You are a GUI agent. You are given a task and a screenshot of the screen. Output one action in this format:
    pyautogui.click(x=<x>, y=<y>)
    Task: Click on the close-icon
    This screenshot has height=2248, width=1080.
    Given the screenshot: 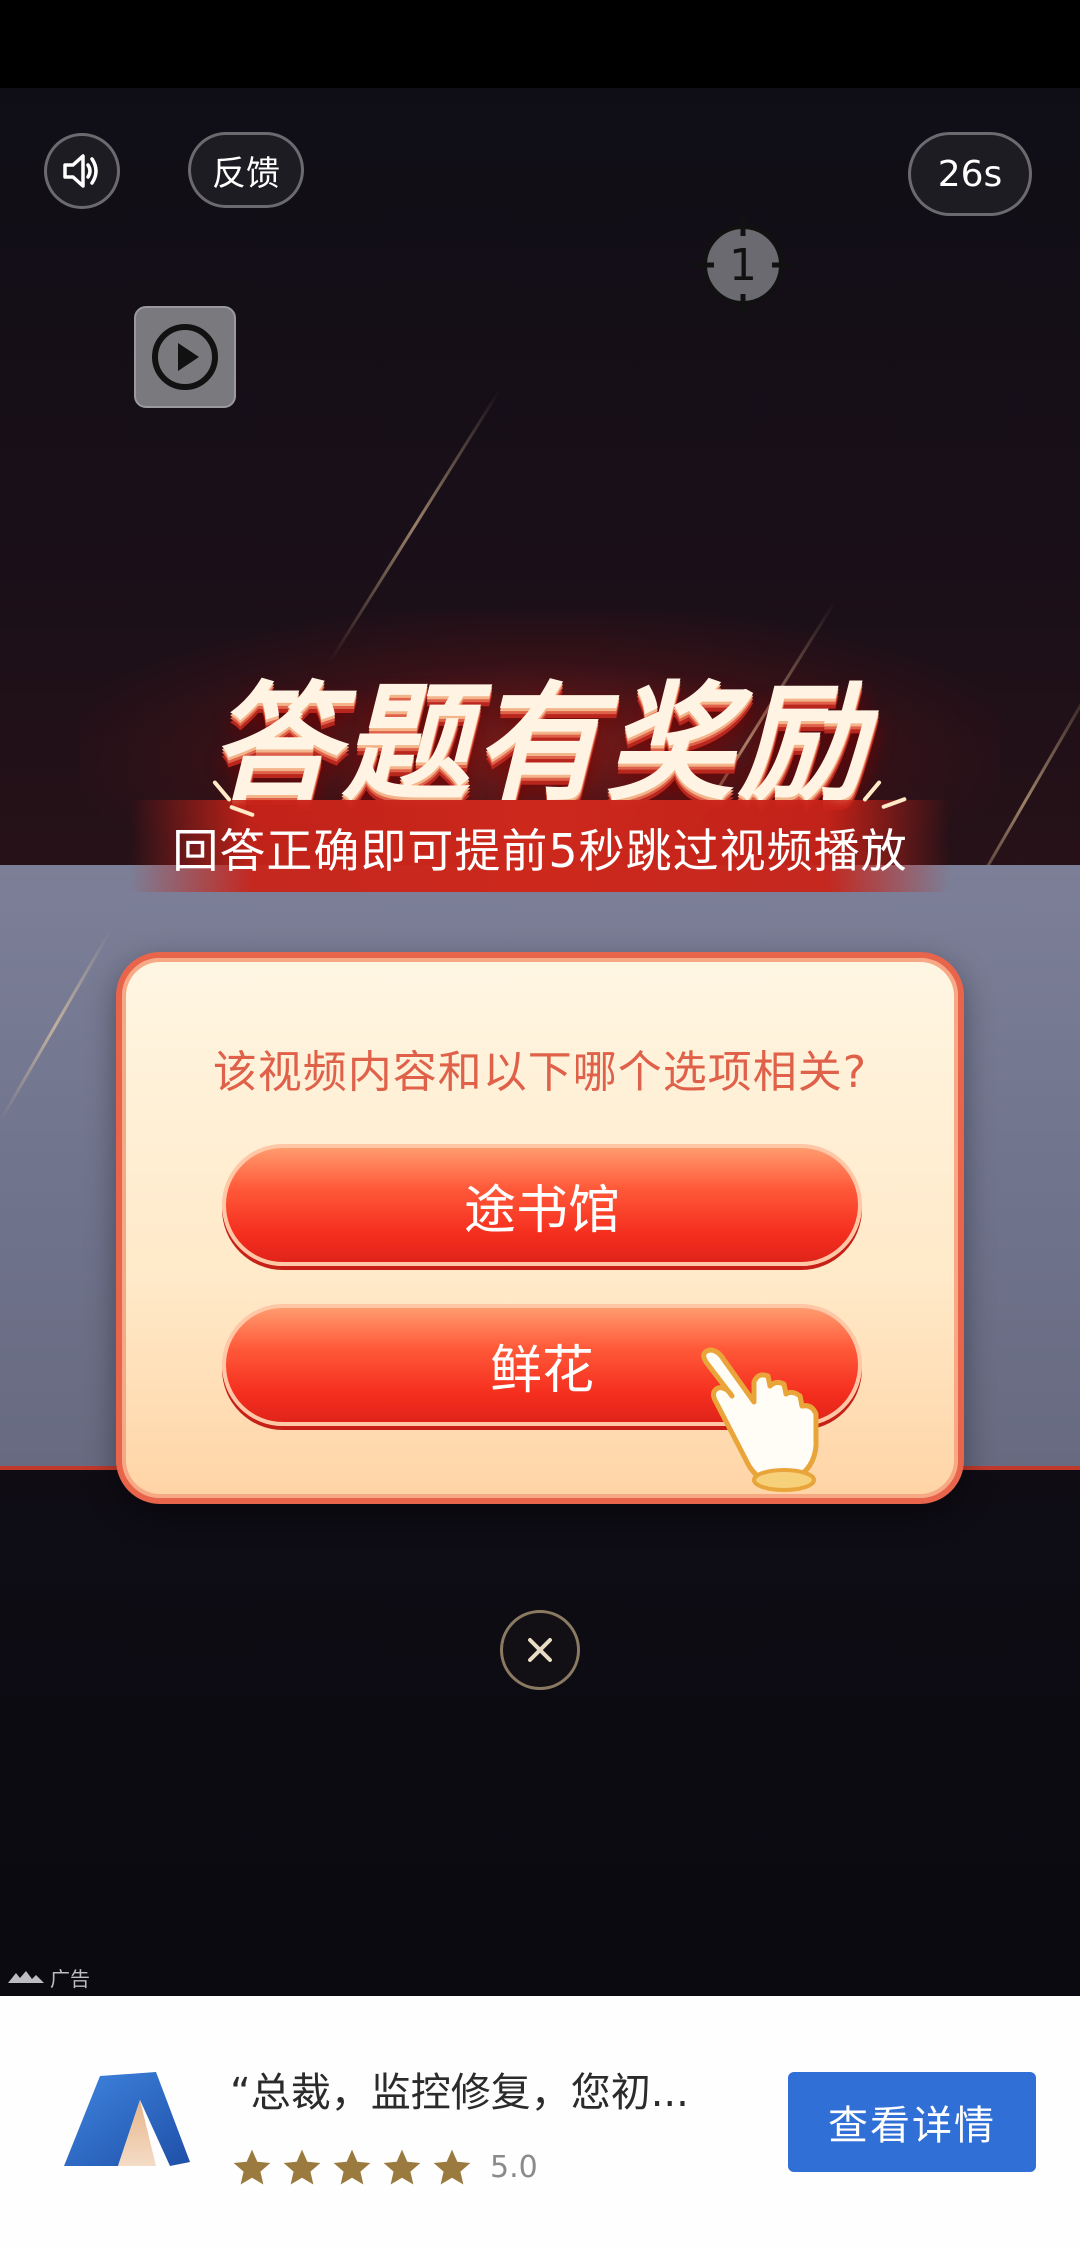 What is the action you would take?
    pyautogui.click(x=540, y=1650)
    